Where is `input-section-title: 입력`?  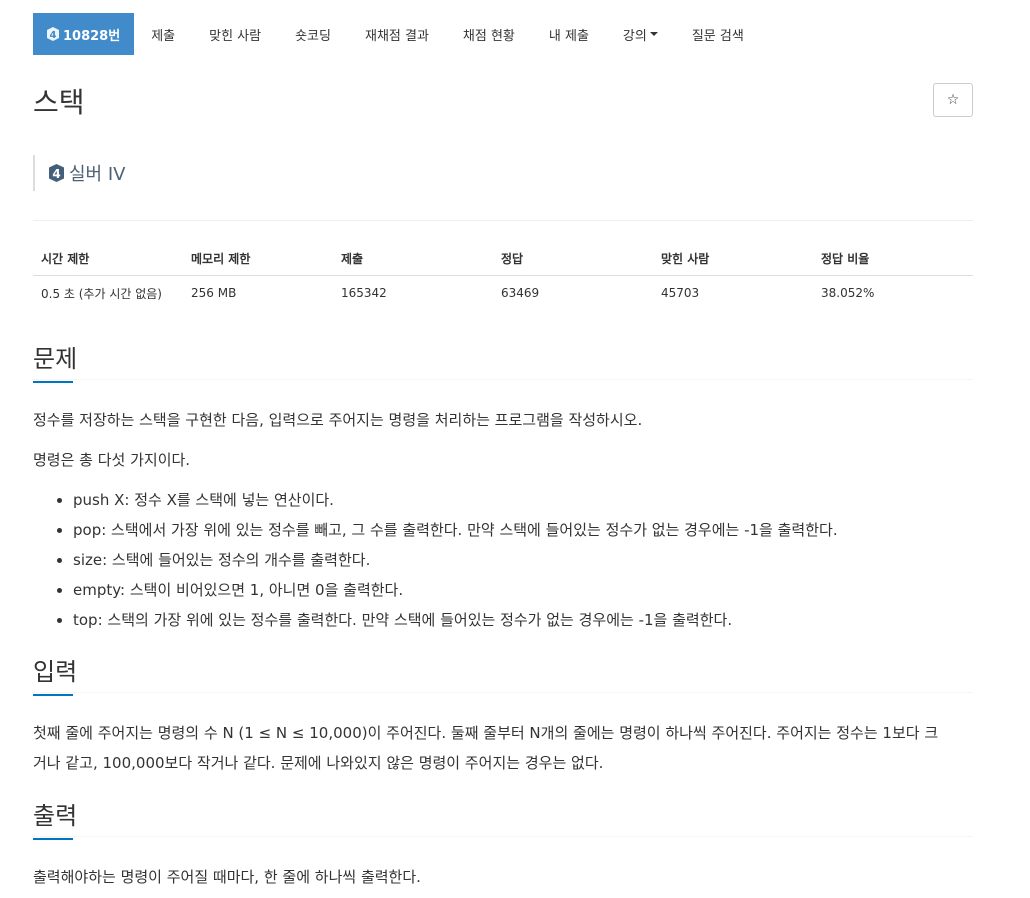 input-section-title: 입력 is located at coordinates (55, 672).